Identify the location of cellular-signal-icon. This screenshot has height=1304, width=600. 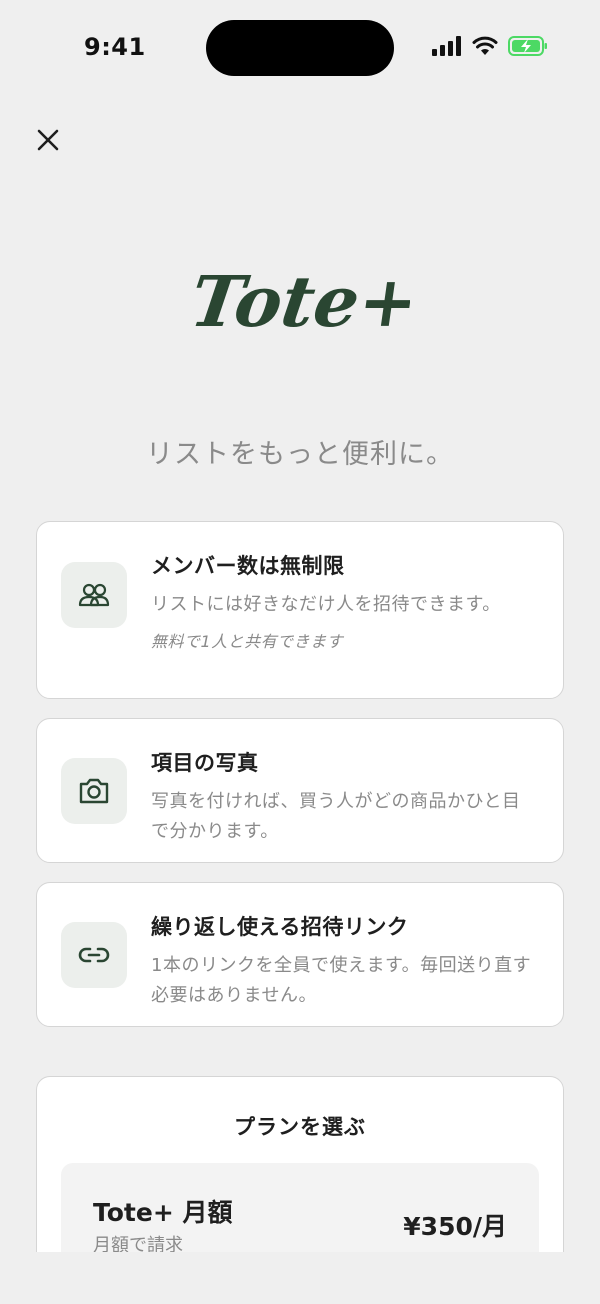
(446, 46).